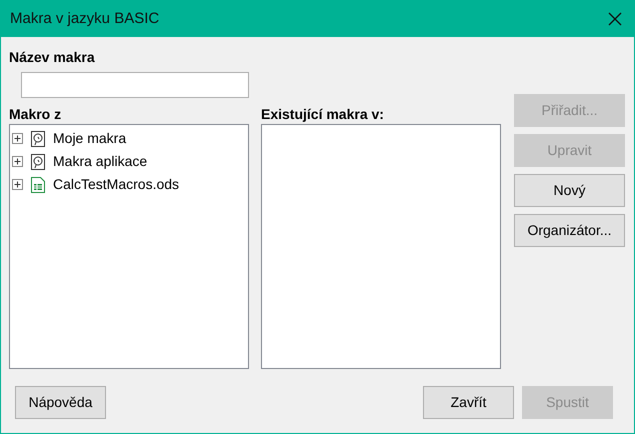 The width and height of the screenshot is (635, 434). Describe the element at coordinates (615, 19) in the screenshot. I see `close-icon` at that location.